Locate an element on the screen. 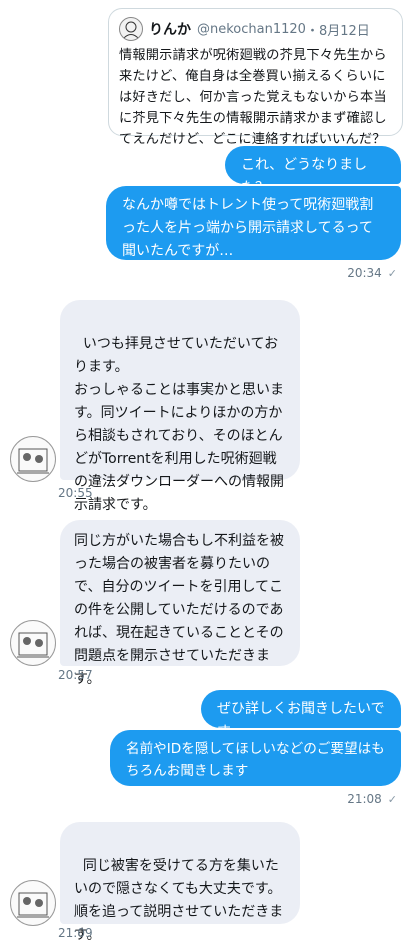  message-timestamp: 20:55 is located at coordinates (75, 493).